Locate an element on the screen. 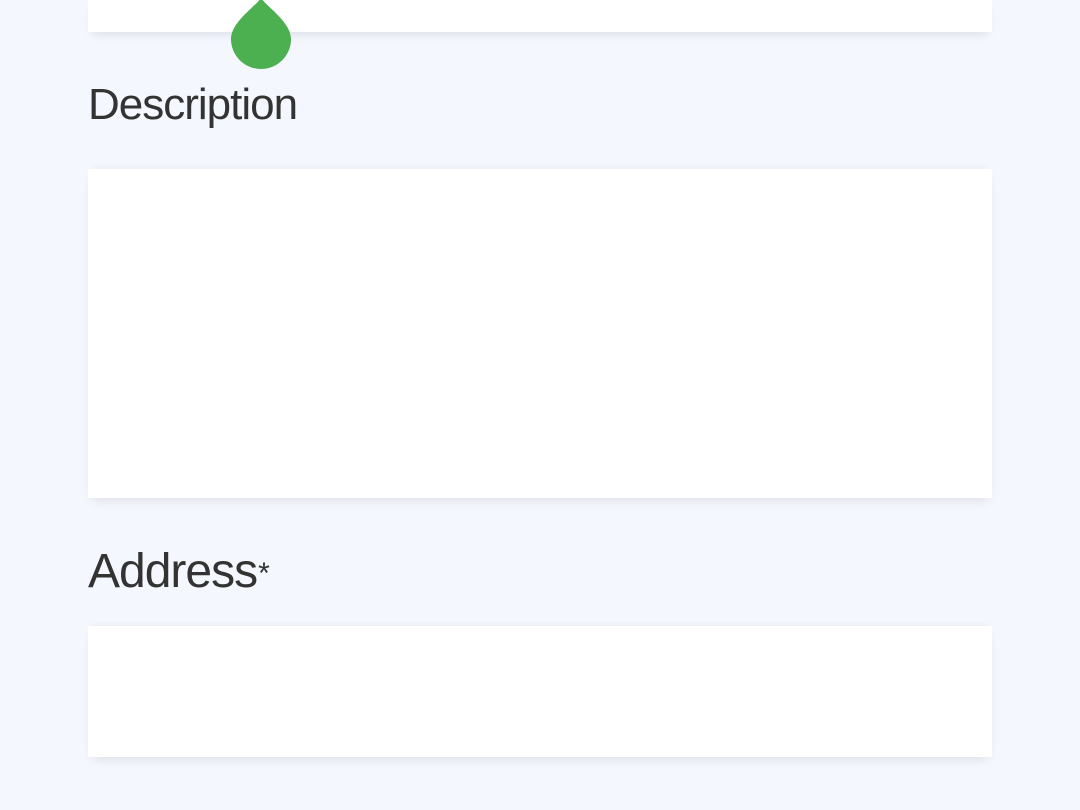 Image resolution: width=1080 pixels, height=810 pixels. address-textarea is located at coordinates (540, 691).